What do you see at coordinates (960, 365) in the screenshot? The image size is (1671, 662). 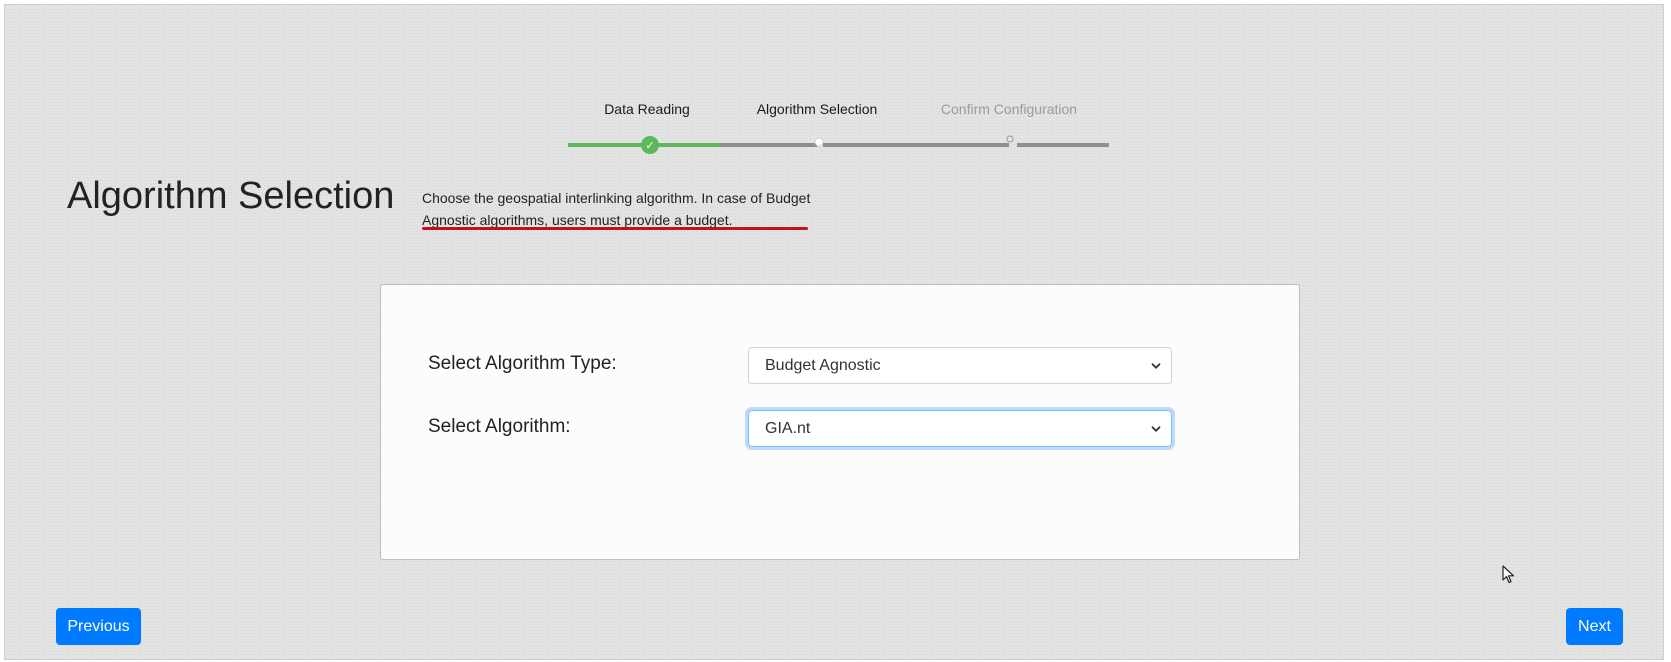 I see `algorithm-type-select: Budget Agnostic` at bounding box center [960, 365].